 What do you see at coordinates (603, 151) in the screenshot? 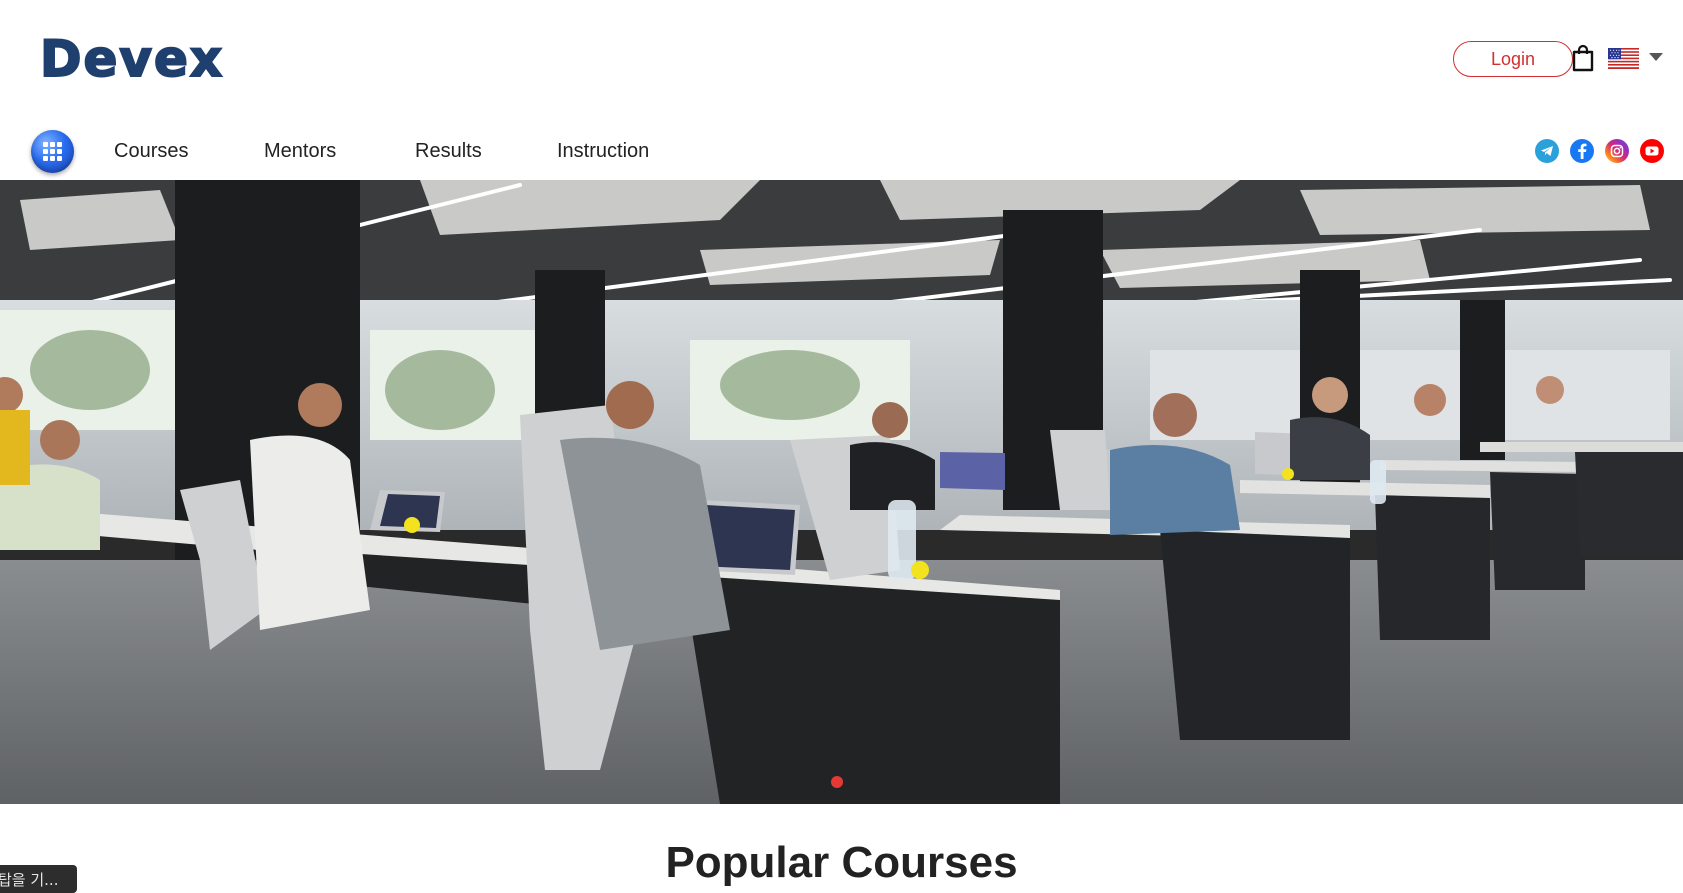
I see `nav-item-instruction: Instruction` at bounding box center [603, 151].